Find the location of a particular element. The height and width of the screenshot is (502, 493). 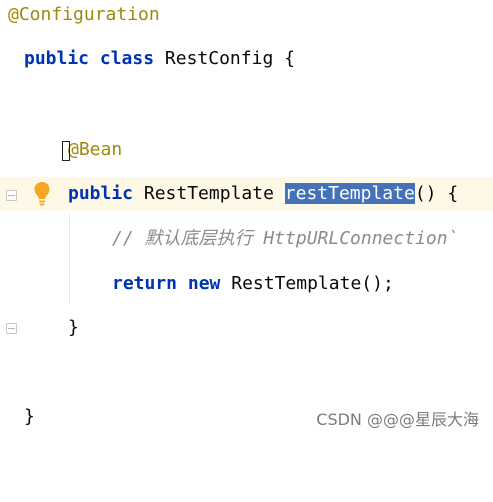

fold-marker-icon is located at coordinates (11, 195).